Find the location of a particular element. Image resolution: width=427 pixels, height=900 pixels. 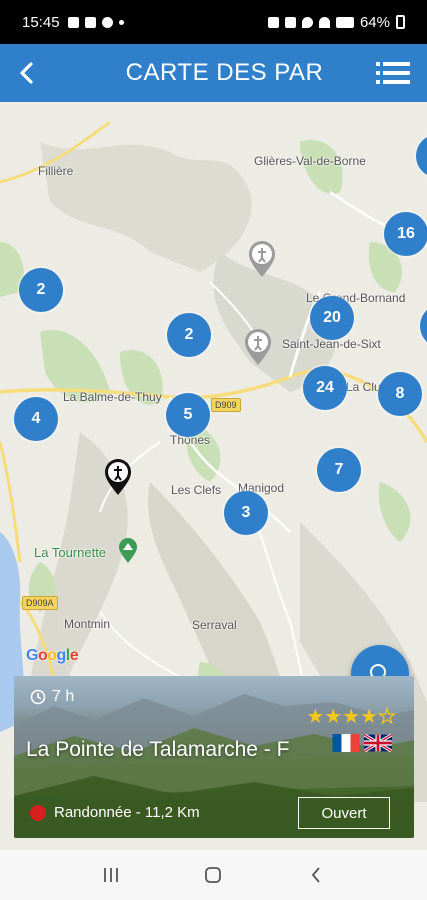

activity: Randonnée - 11,2 Km is located at coordinates (115, 812).